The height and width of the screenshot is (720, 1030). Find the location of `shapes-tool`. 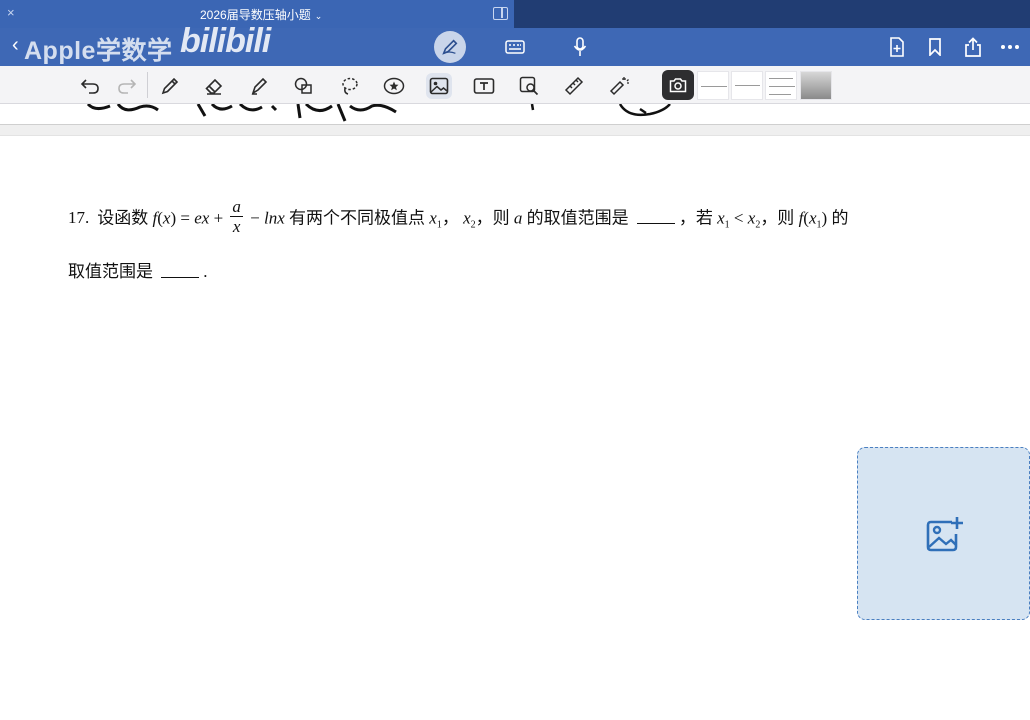

shapes-tool is located at coordinates (304, 86).